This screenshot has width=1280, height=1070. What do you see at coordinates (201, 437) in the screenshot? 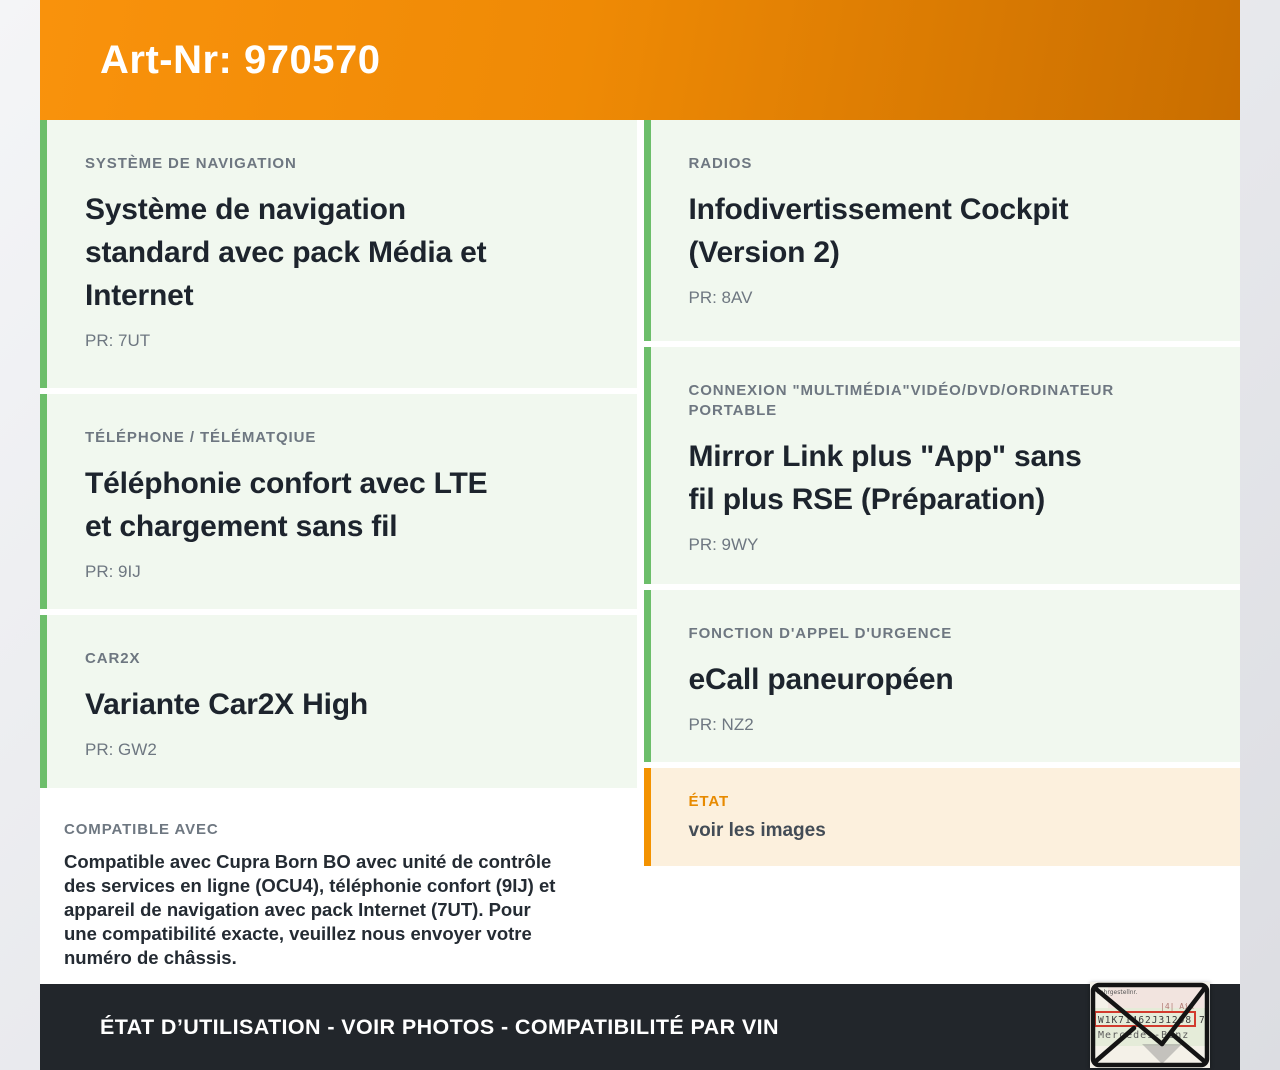
I see `feature-category: TÉLÉPHONE / TÉLÉMATQIUE` at bounding box center [201, 437].